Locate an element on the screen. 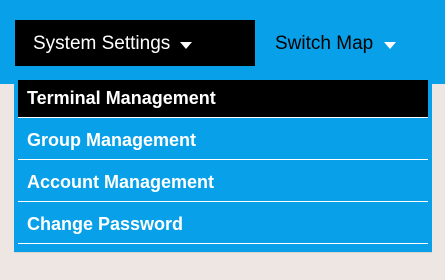 Image resolution: width=445 pixels, height=280 pixels. nav-switch-map: Switch Map is located at coordinates (353, 43).